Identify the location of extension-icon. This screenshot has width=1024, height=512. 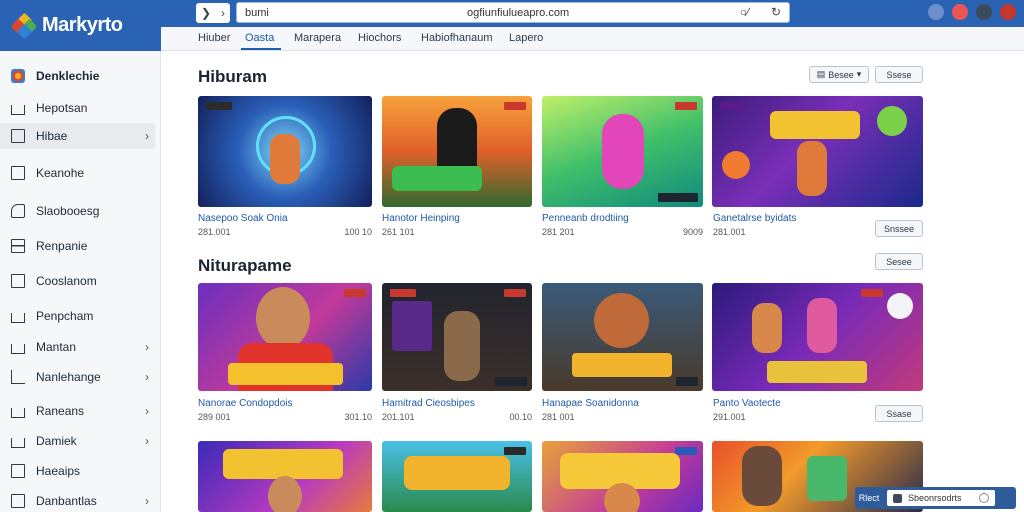
(936, 12).